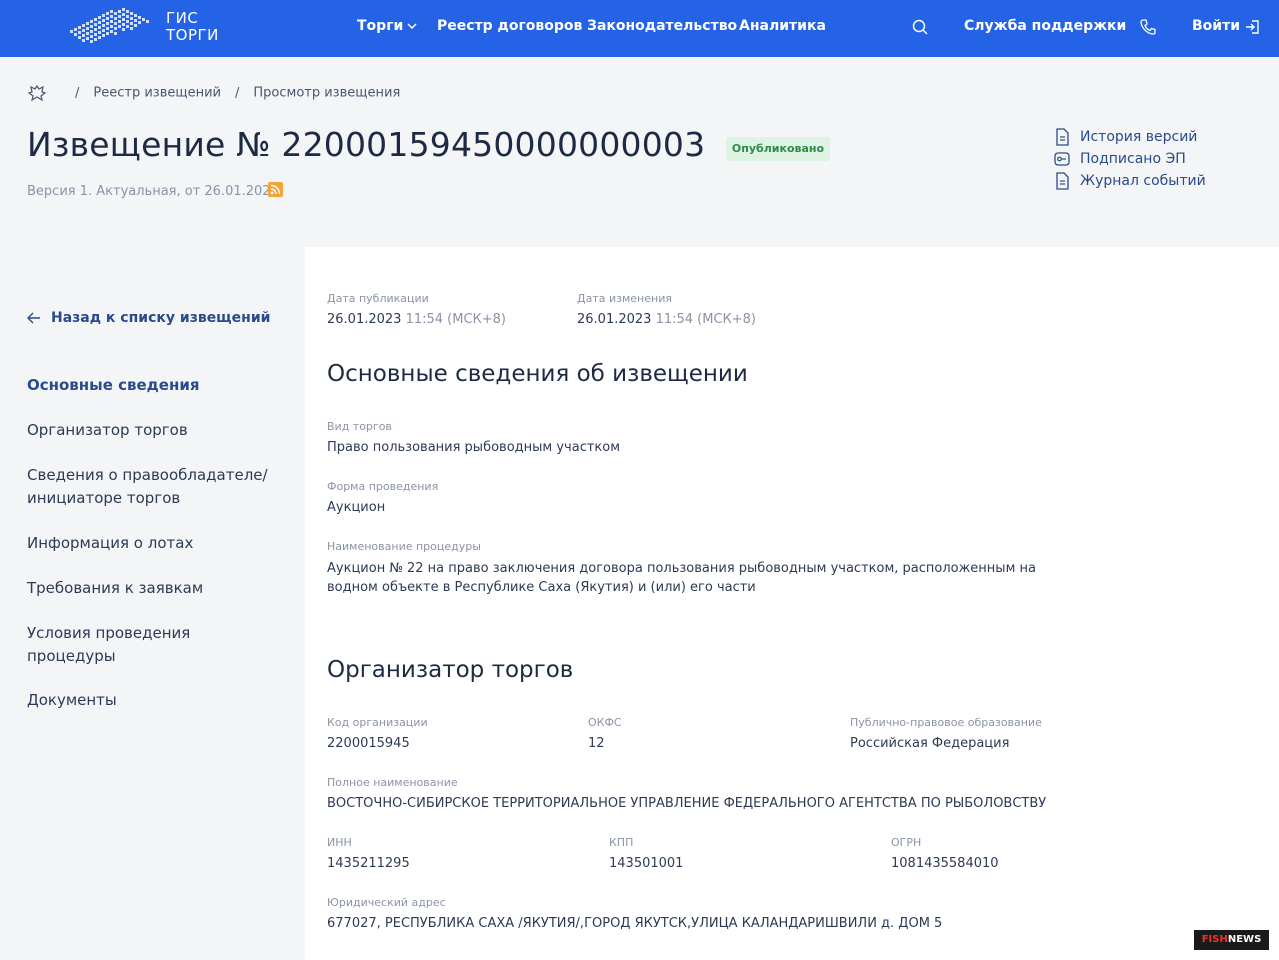  I want to click on inn-label: ИНН, so click(339, 842).